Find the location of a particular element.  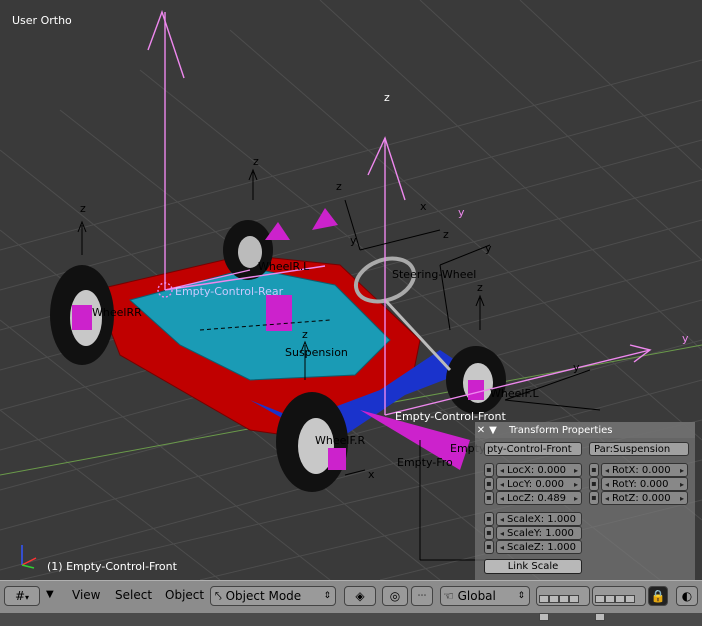

cube-icon: ◈ is located at coordinates (360, 596).